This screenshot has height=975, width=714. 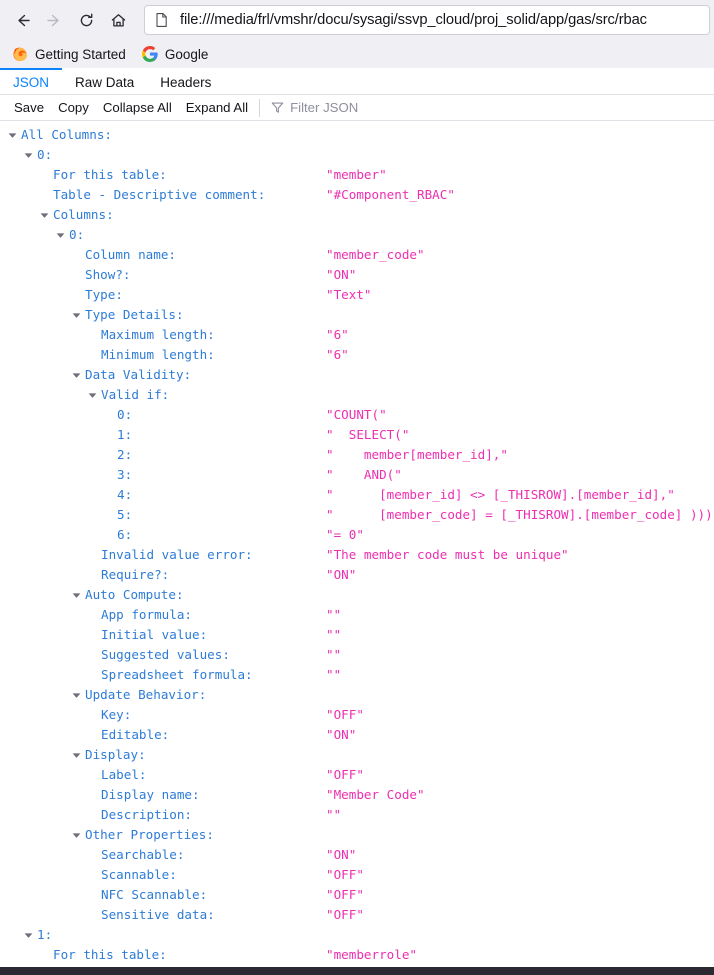 What do you see at coordinates (22, 20) in the screenshot?
I see `back-button` at bounding box center [22, 20].